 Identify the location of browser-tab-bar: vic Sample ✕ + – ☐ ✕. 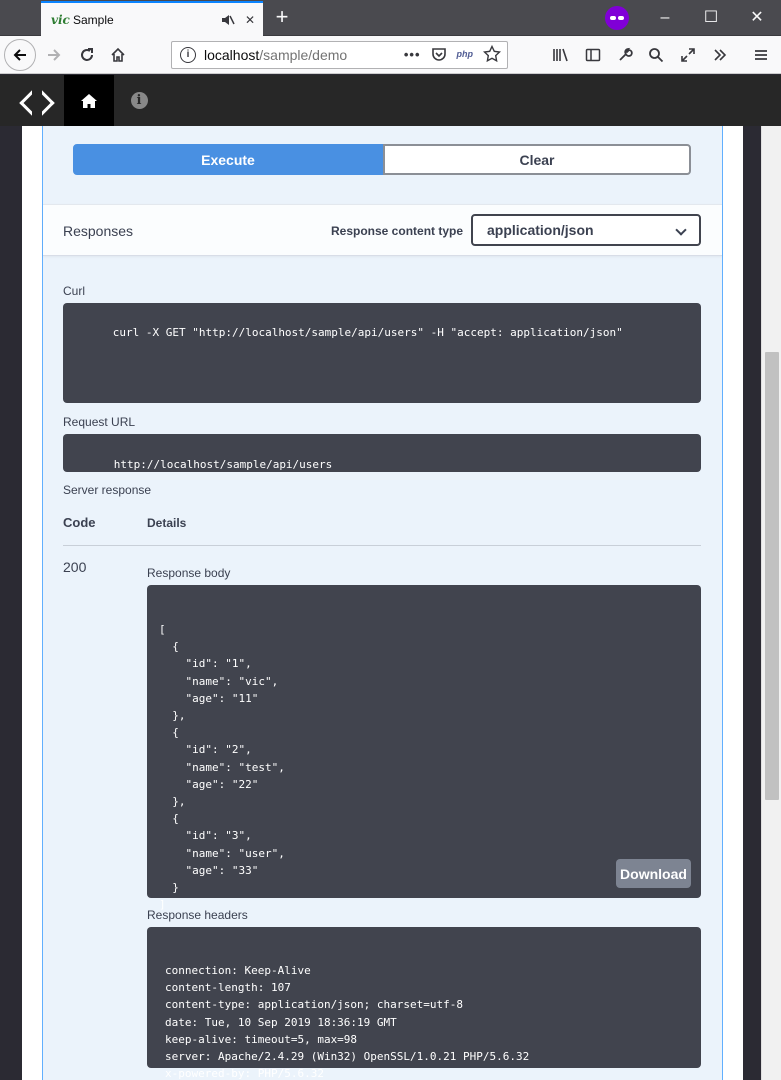
(390, 18).